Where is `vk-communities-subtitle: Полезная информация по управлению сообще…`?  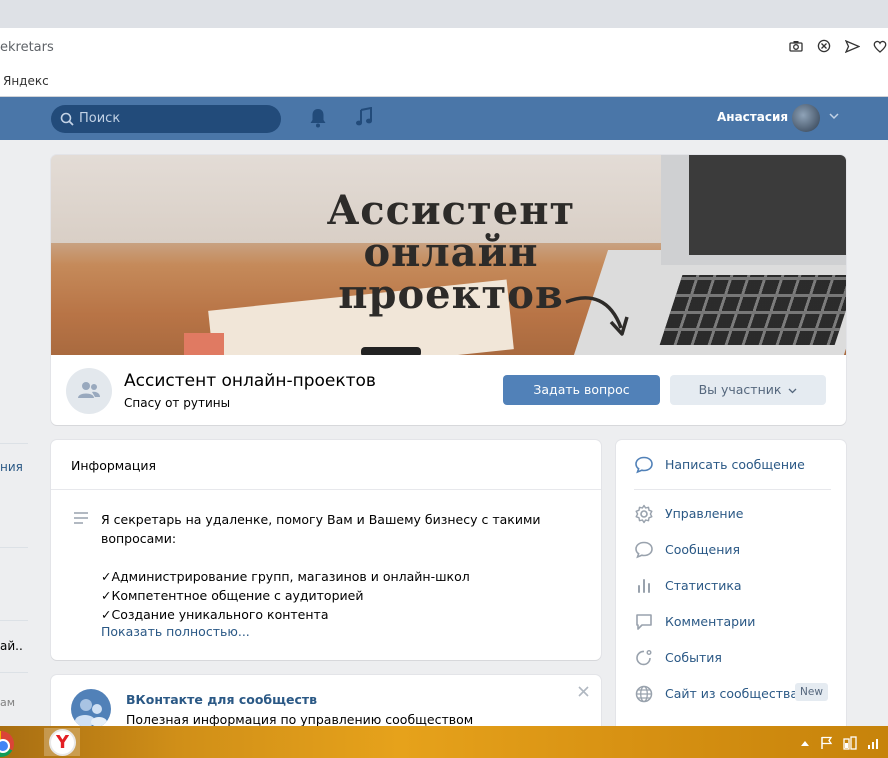
vk-communities-subtitle: Полезная информация по управлению сообще… is located at coordinates (300, 719).